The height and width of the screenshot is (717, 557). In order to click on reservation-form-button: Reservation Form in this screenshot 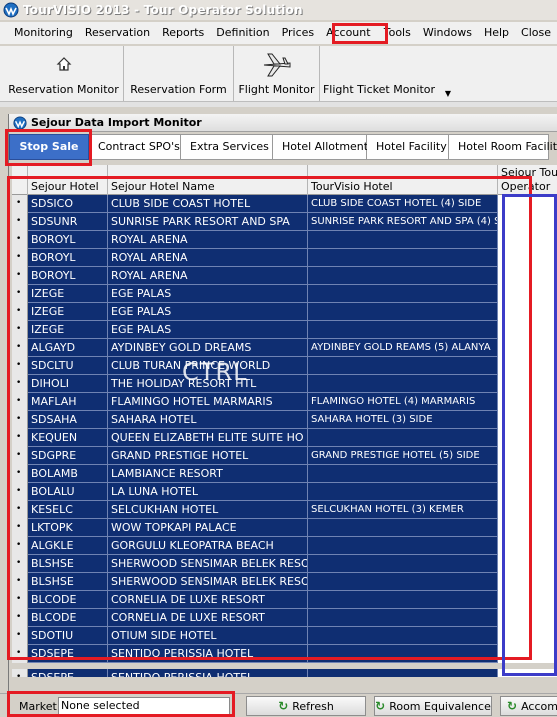, I will do `click(179, 74)`.